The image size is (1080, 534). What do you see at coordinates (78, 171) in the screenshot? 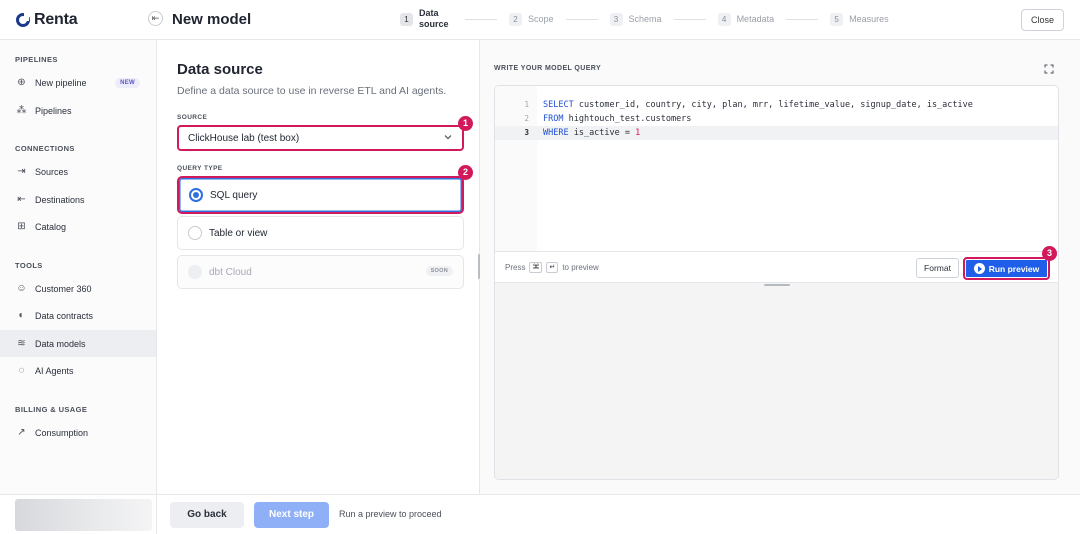
I see `sidebar-item-sources: ⇥ Sources` at bounding box center [78, 171].